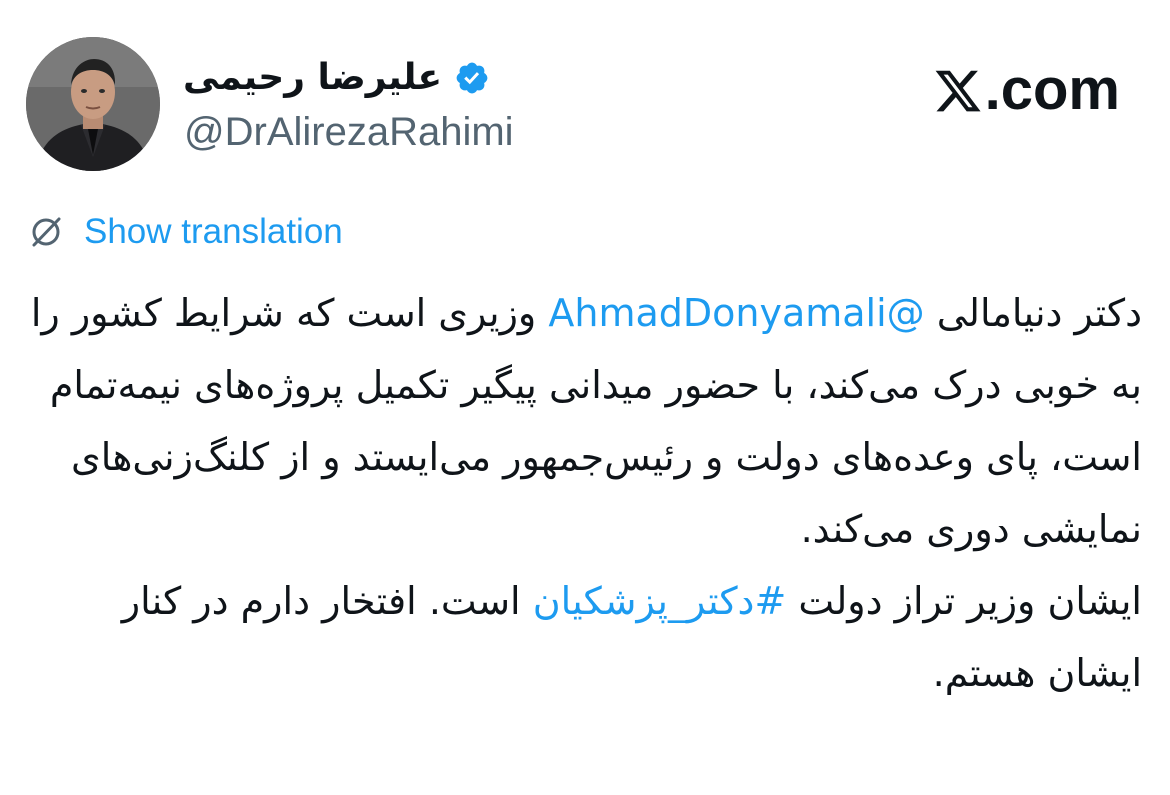 The width and height of the screenshot is (1170, 795). What do you see at coordinates (472, 78) in the screenshot?
I see `verified-badge-icon` at bounding box center [472, 78].